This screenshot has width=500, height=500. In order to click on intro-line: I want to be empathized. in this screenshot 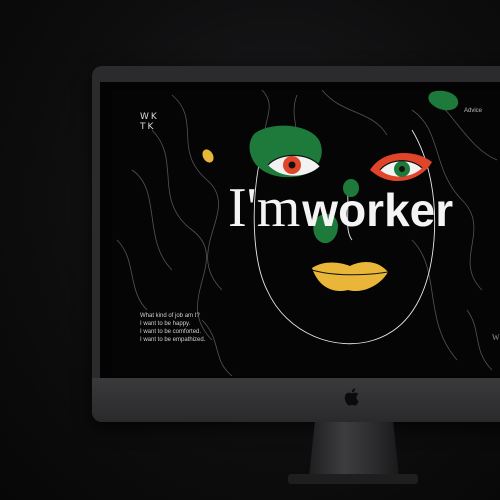, I will do `click(173, 340)`.